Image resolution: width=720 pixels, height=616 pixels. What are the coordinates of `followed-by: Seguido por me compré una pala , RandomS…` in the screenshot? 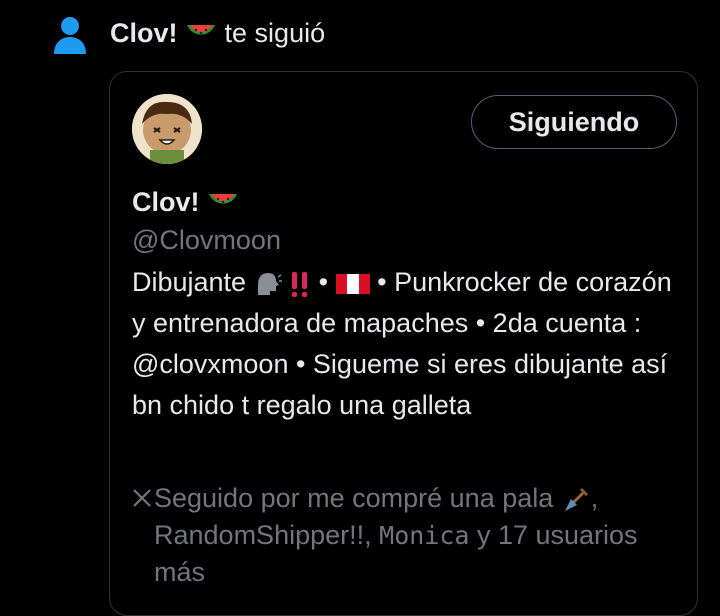 It's located at (402, 535).